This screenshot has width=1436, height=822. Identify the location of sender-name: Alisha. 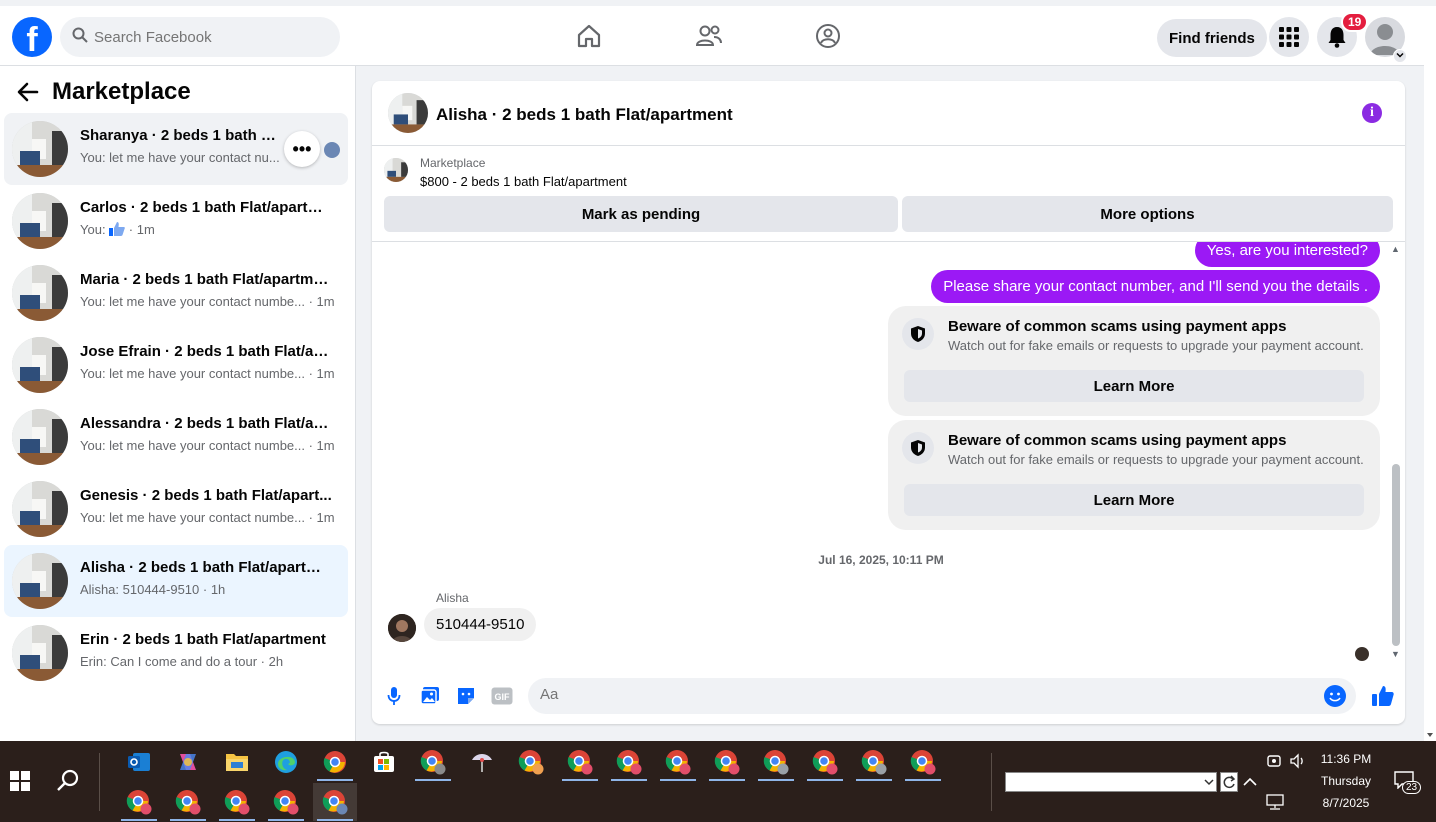
(452, 598).